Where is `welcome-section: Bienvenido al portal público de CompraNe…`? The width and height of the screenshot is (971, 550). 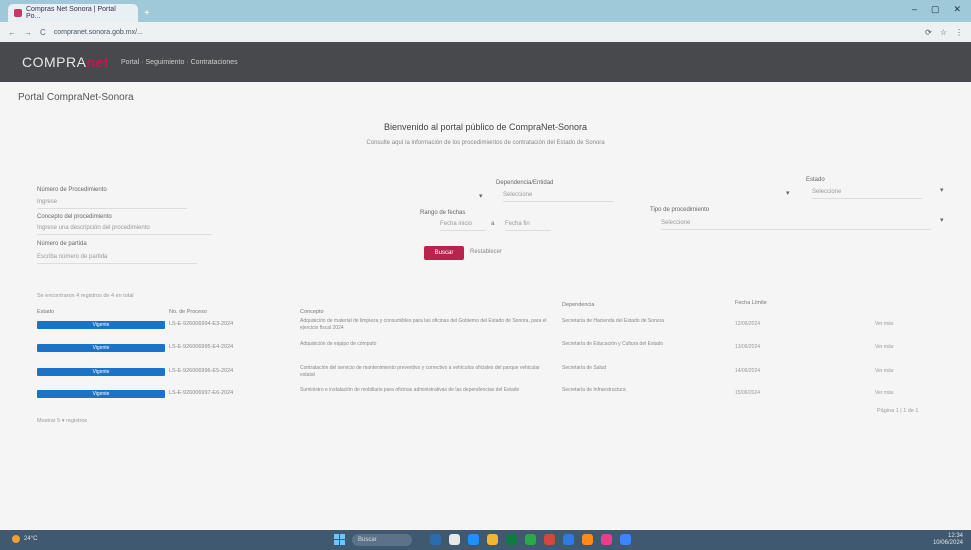
welcome-section: Bienvenido al portal público de CompraNe… is located at coordinates (485, 134).